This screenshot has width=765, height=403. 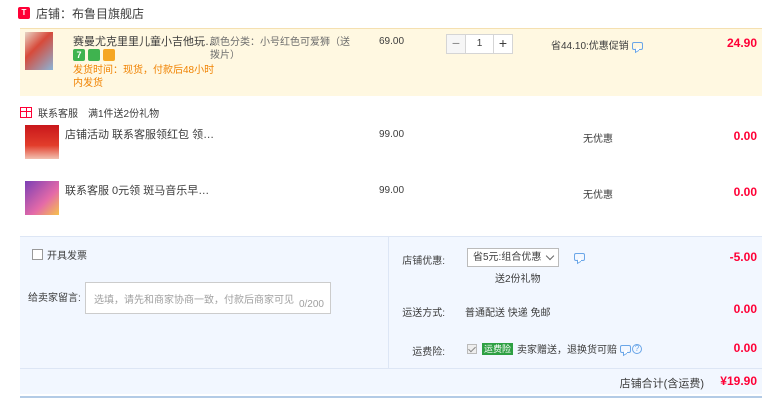 I want to click on product-title-link: 联系客服 0元领 斑马音乐早教课, so click(x=140, y=191).